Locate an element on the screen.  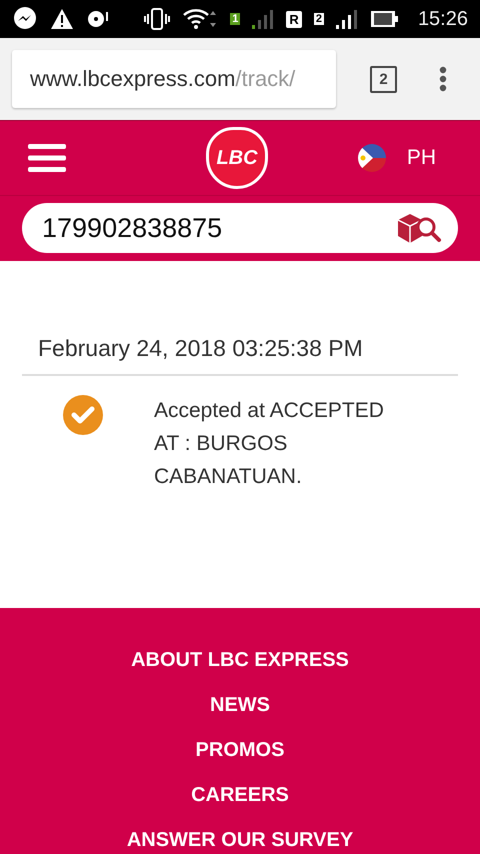
tracking-number-field: 179902838875 is located at coordinates (218, 228).